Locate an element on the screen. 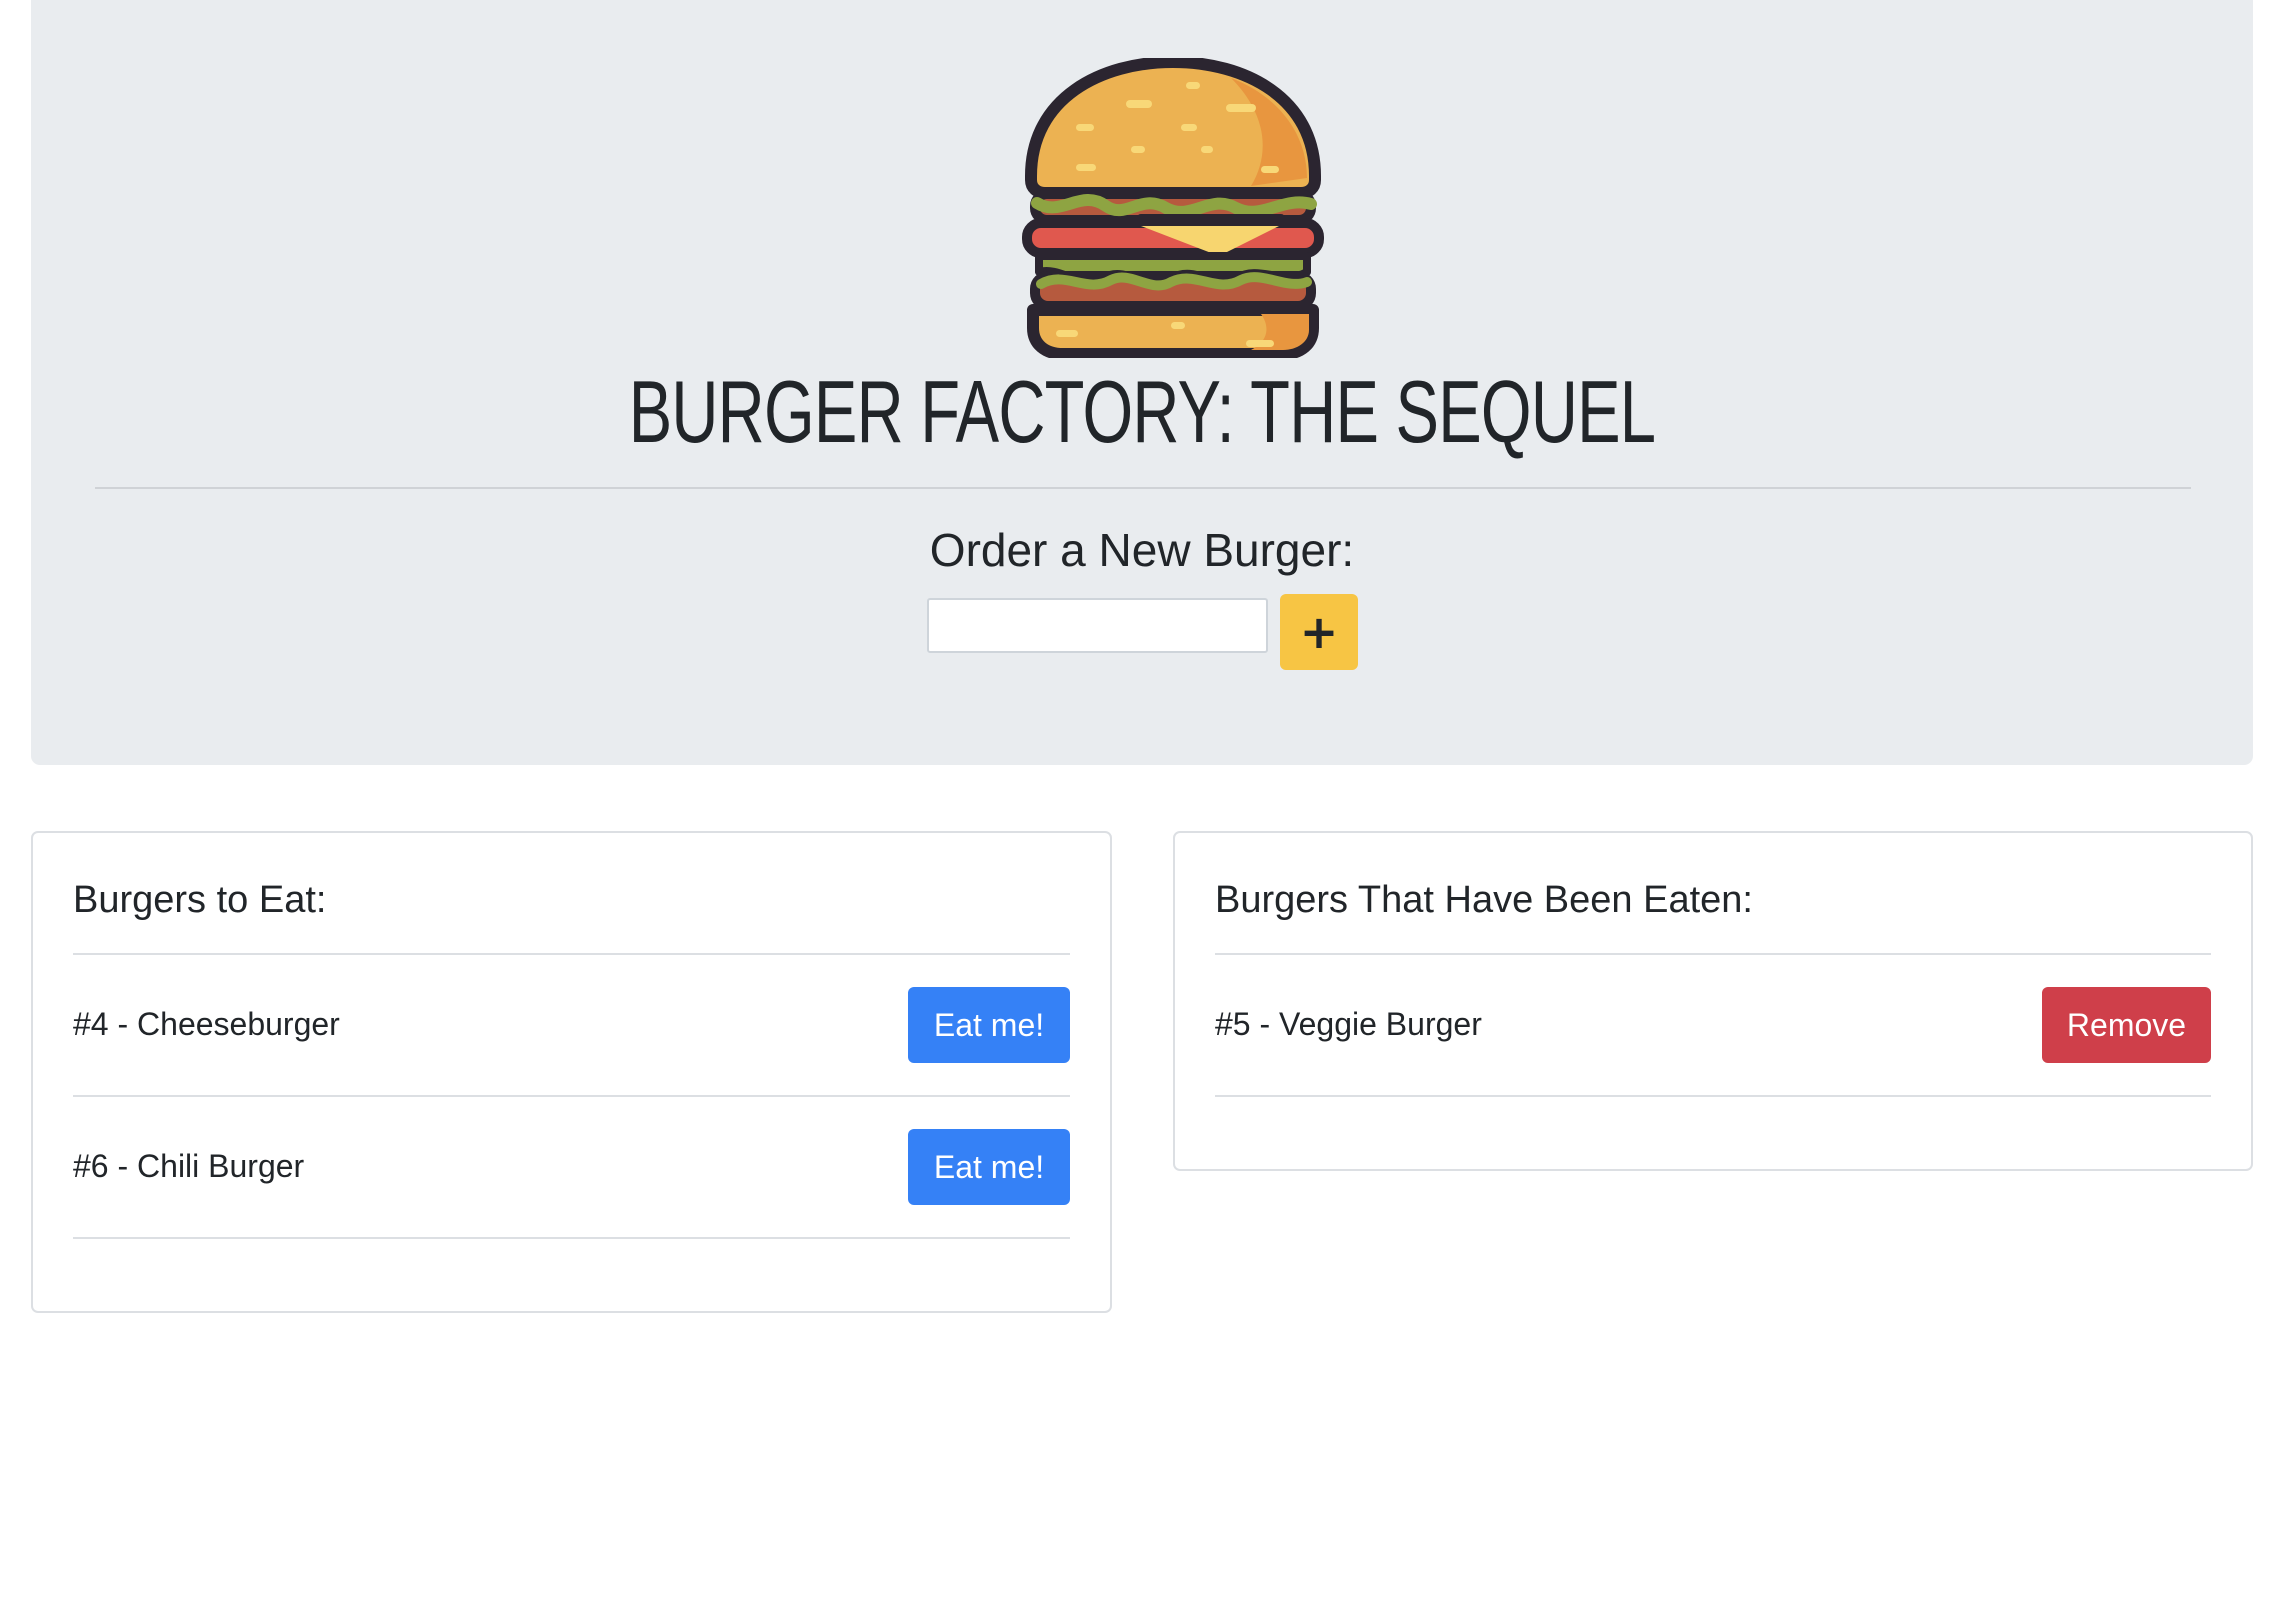  header-divider is located at coordinates (1143, 488).